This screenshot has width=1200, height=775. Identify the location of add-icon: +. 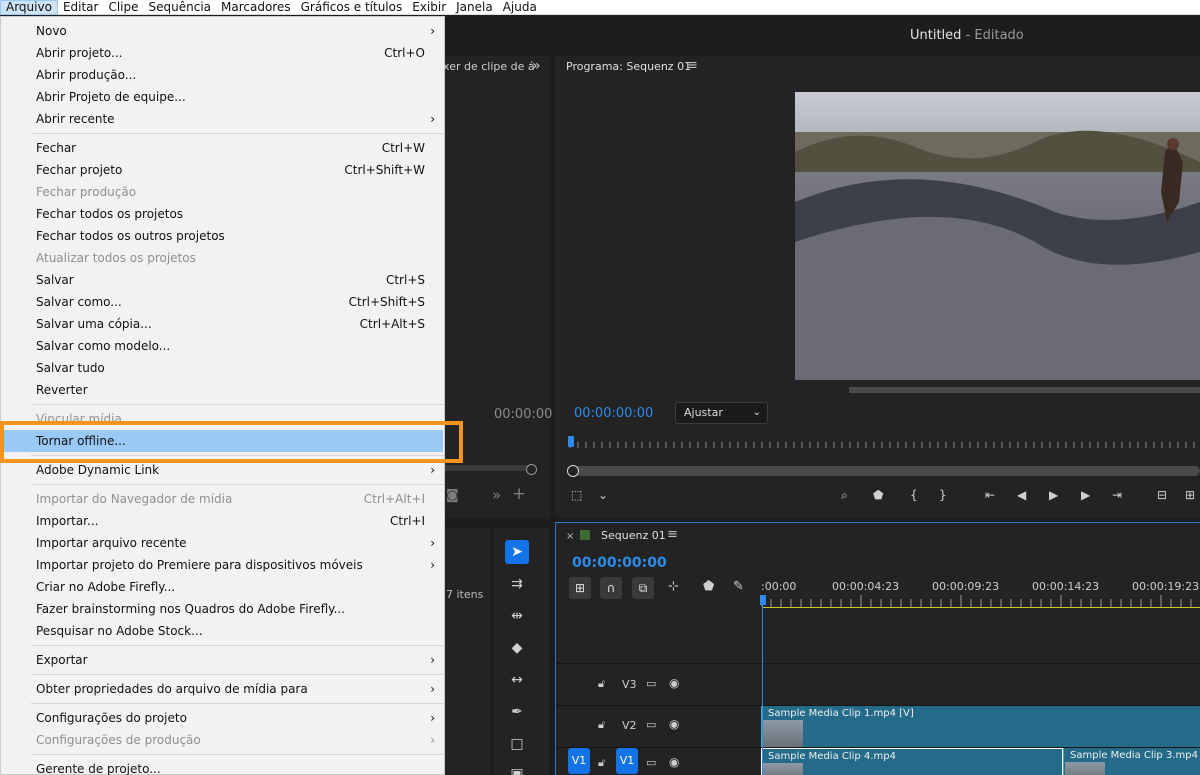
(519, 494).